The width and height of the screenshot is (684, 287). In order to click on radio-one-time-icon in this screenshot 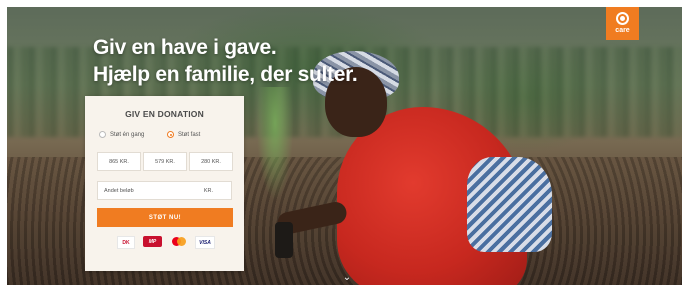, I will do `click(102, 134)`.